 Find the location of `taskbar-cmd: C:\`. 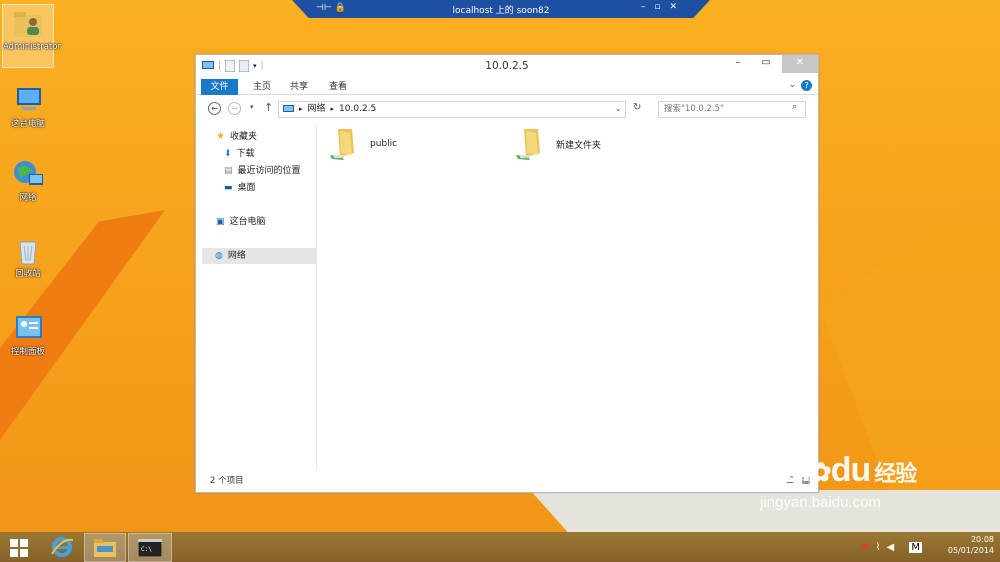

taskbar-cmd: C:\ is located at coordinates (150, 547).